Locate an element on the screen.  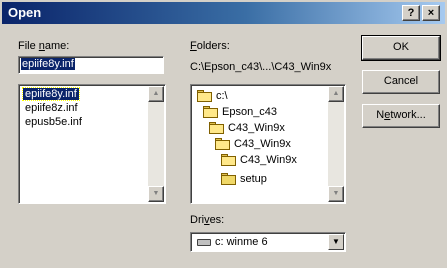
file-list-scrollbar: ▲ ▼ is located at coordinates (156, 144).